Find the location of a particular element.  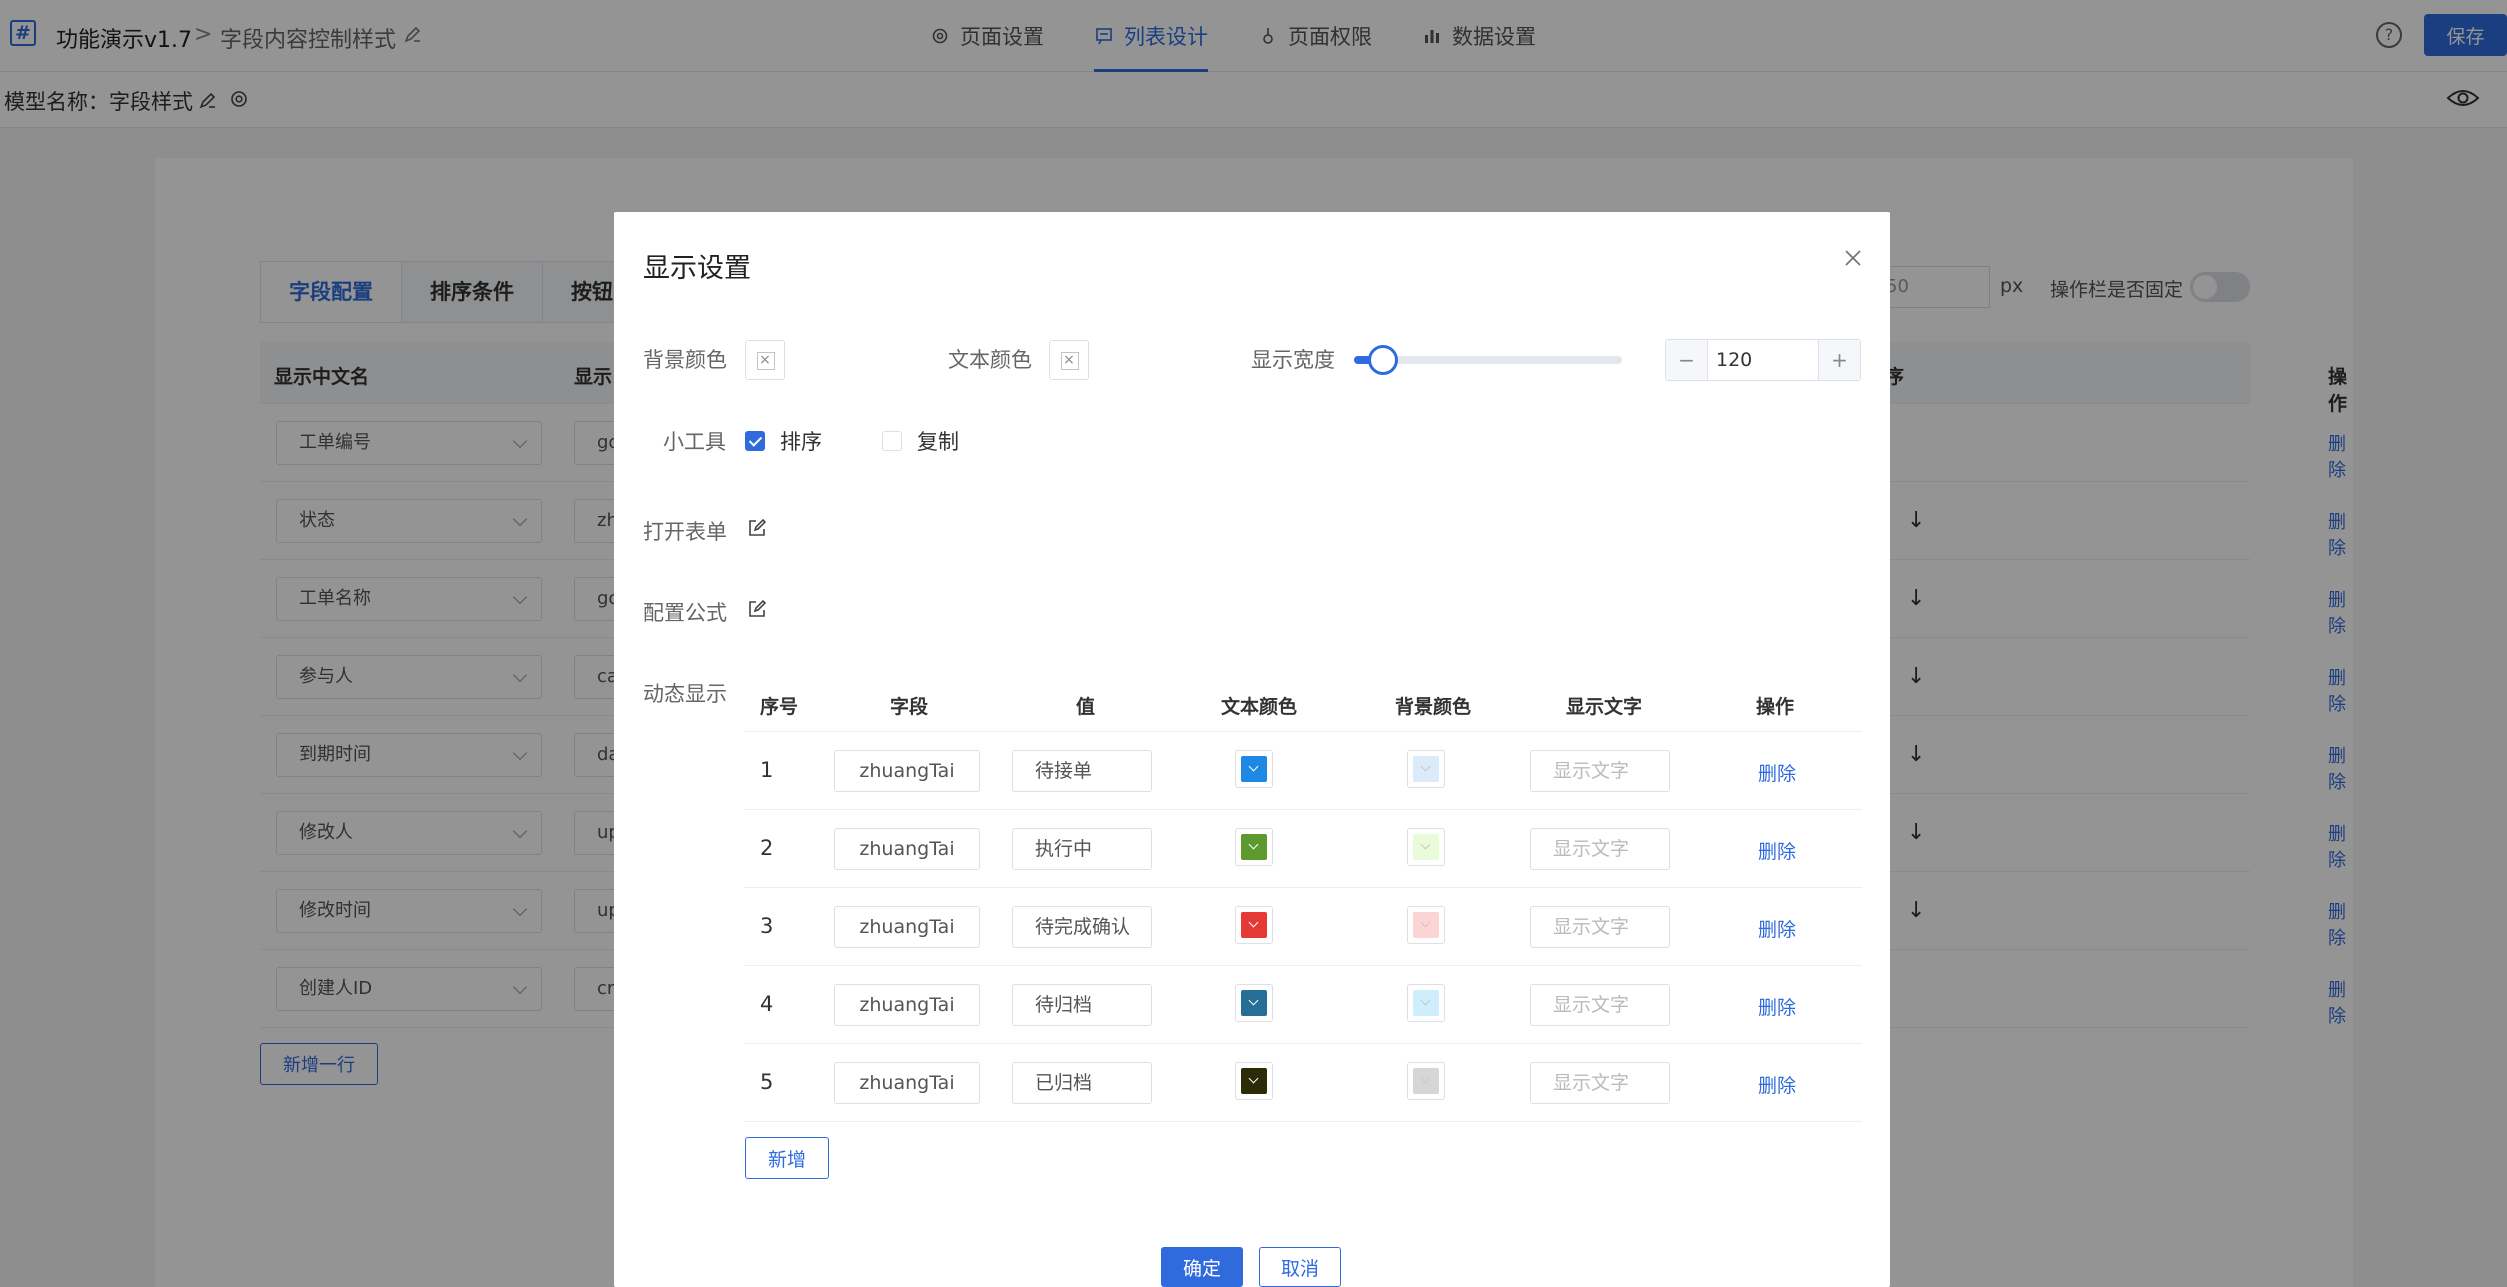

increment-button: + is located at coordinates (1839, 360).